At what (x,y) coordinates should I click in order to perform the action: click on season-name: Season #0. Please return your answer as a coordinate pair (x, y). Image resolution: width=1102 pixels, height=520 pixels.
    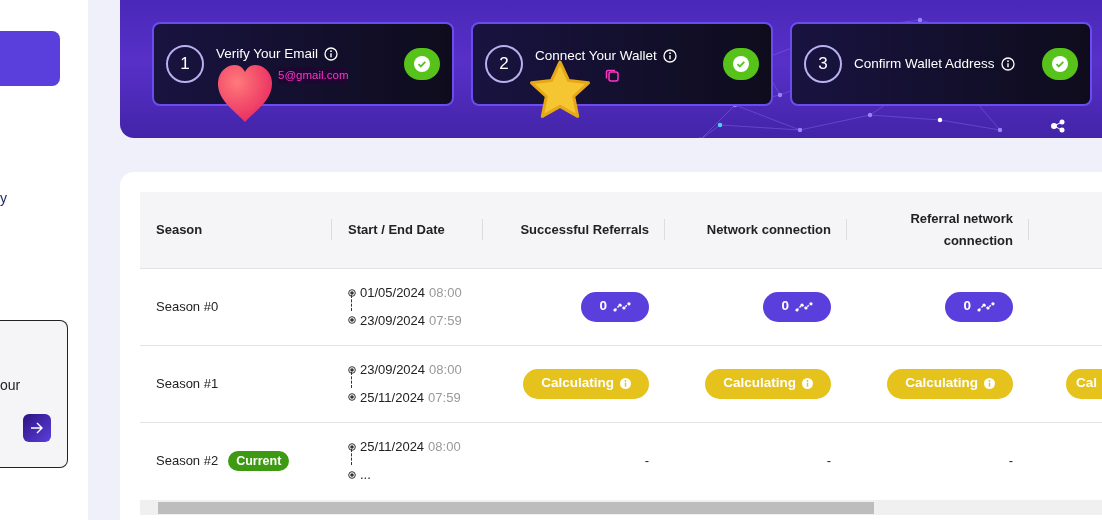
    Looking at the image, I should click on (187, 306).